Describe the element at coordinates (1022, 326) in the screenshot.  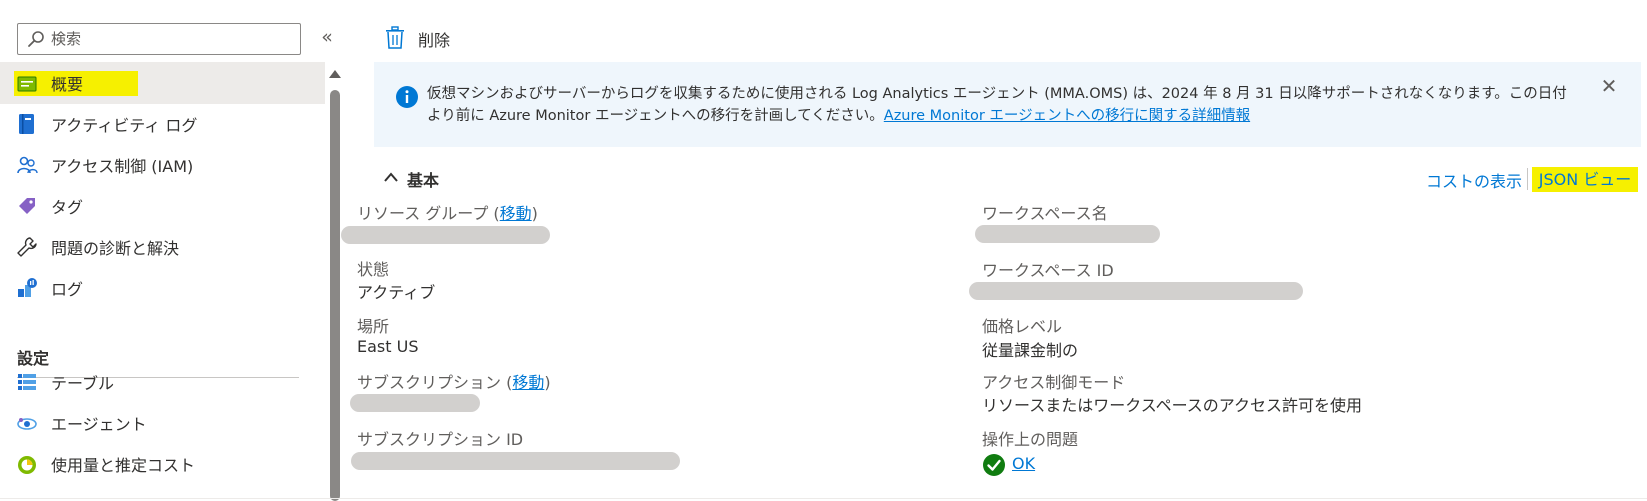
I see `pricing-tier-label: 価格レベル` at that location.